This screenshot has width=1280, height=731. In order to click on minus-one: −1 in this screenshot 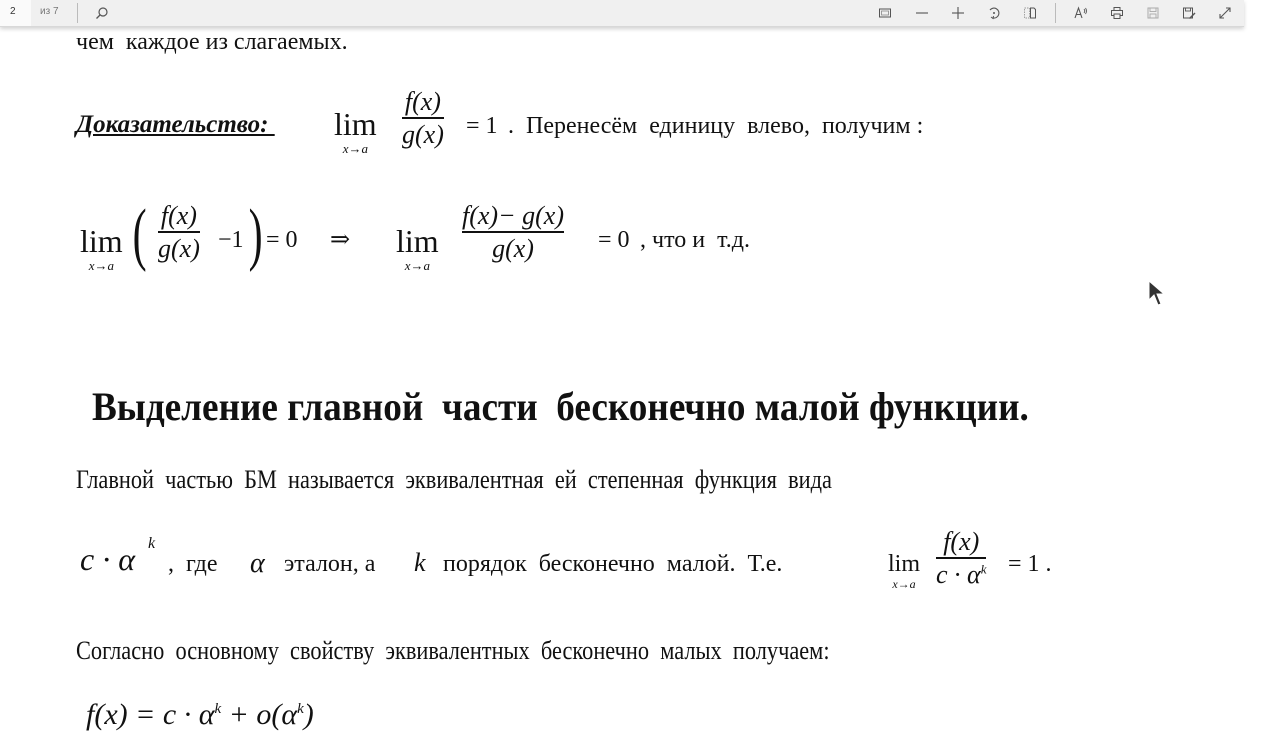, I will do `click(231, 240)`.